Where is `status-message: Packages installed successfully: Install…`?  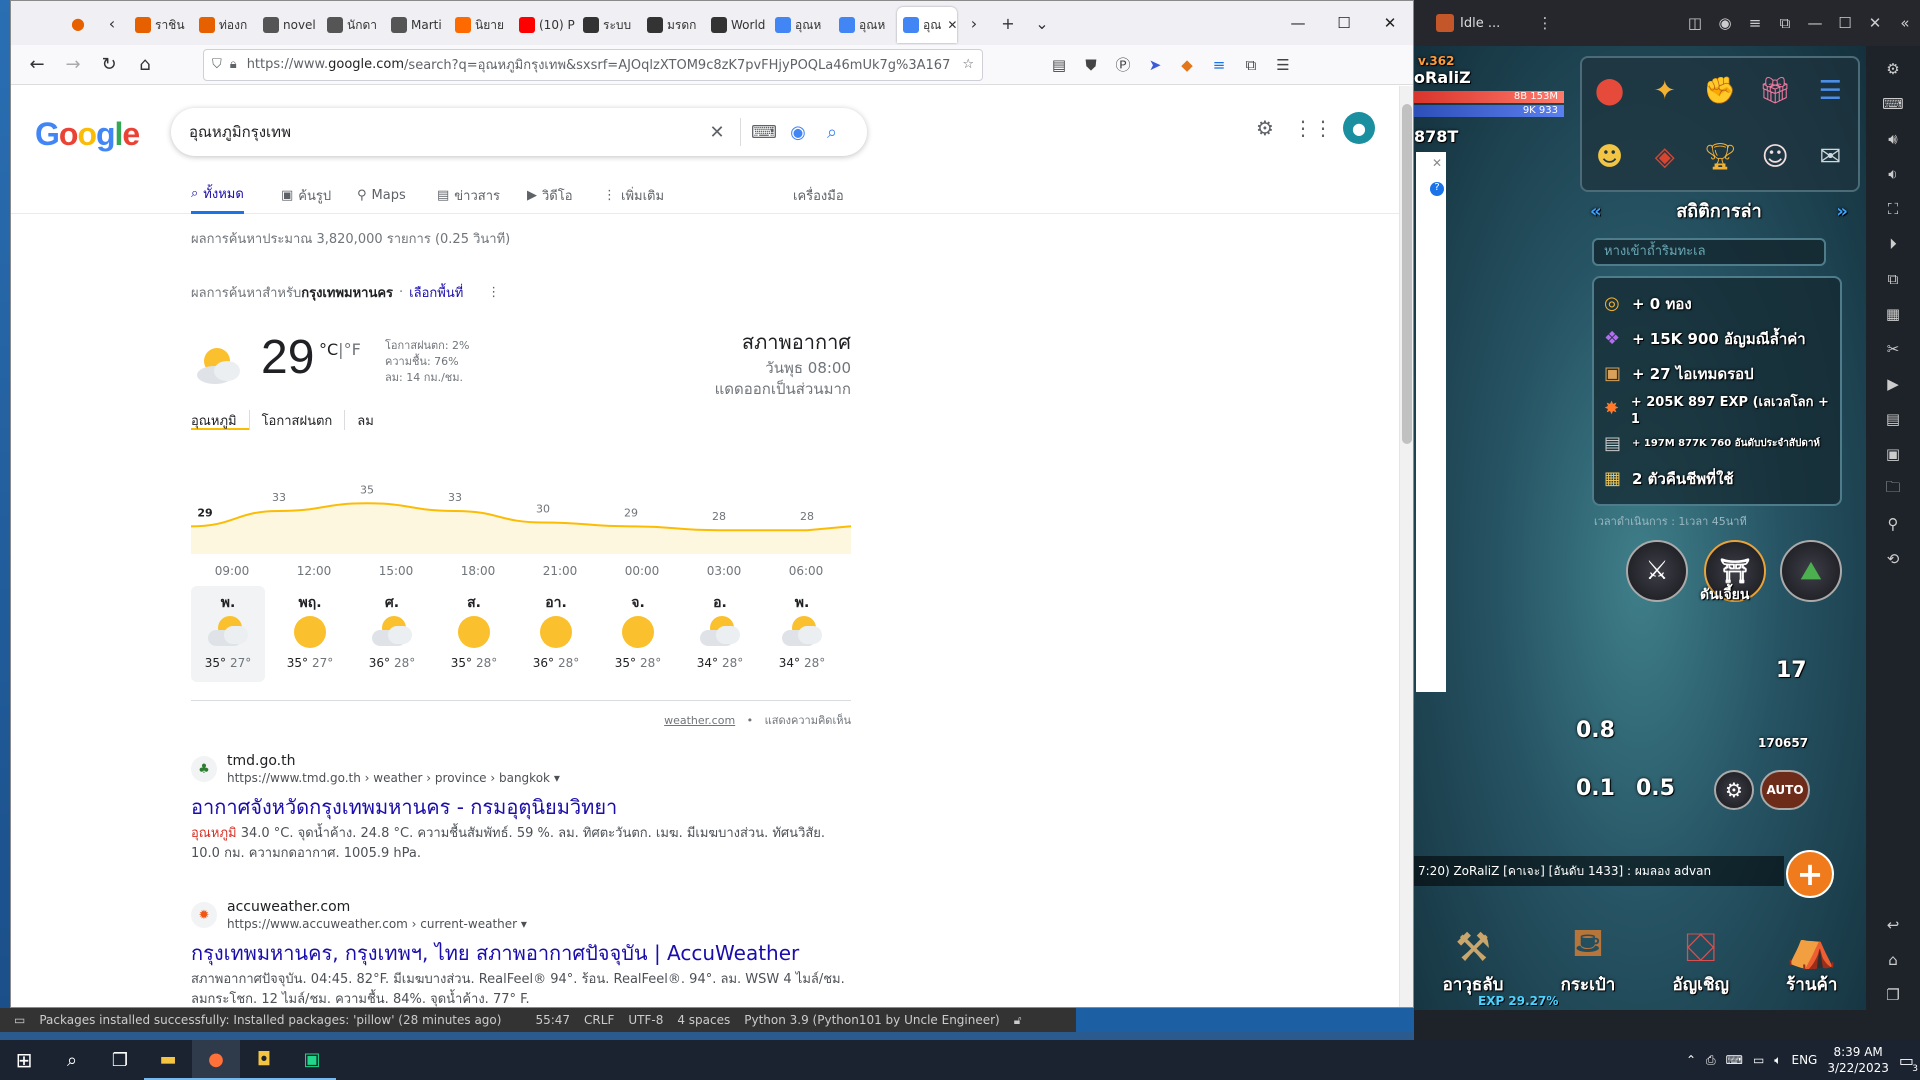 status-message: Packages installed successfully: Install… is located at coordinates (270, 1020).